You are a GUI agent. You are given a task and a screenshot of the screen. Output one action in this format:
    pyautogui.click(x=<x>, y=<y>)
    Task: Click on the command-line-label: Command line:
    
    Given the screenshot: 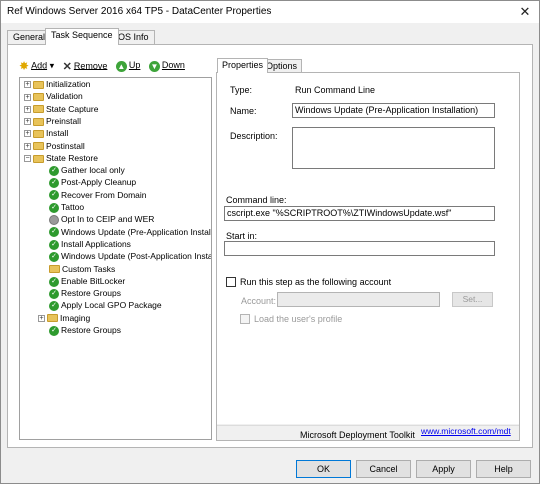 What is the action you would take?
    pyautogui.click(x=256, y=200)
    